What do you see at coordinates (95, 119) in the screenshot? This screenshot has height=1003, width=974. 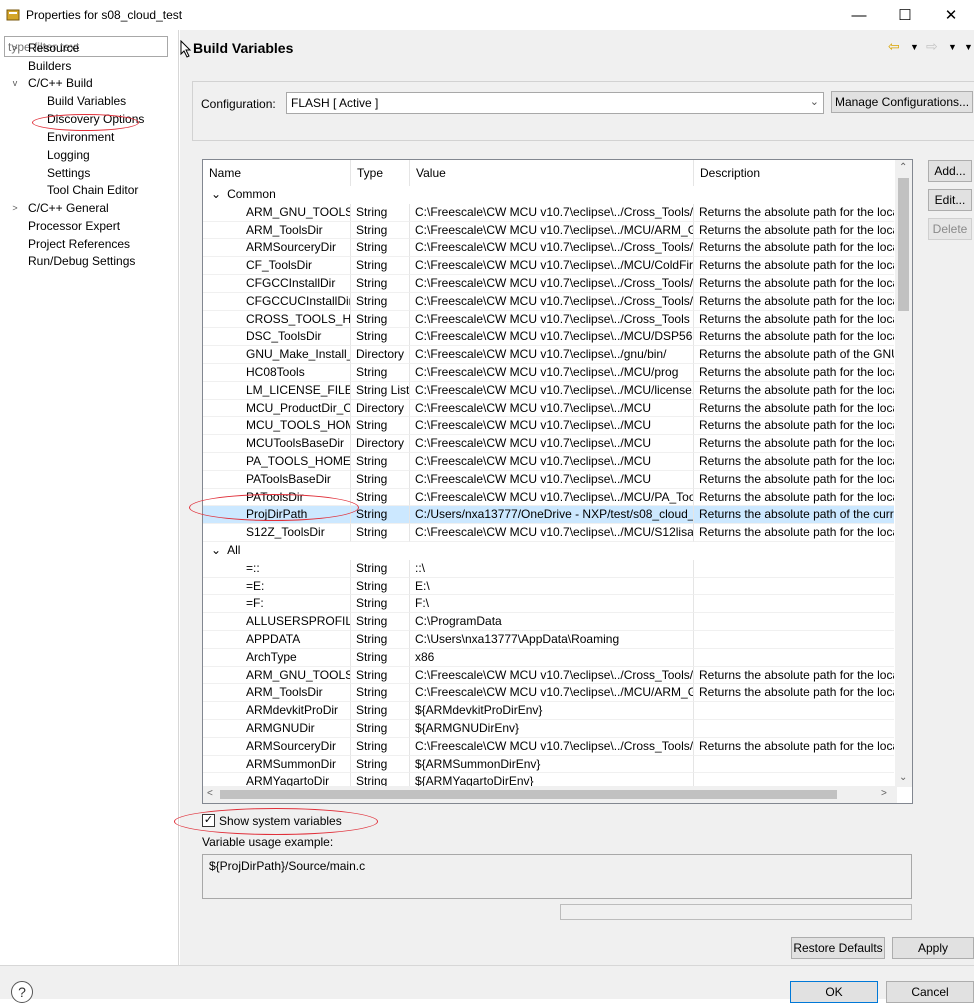 I see `sidebar-item-discovery-options: Discovery Options` at bounding box center [95, 119].